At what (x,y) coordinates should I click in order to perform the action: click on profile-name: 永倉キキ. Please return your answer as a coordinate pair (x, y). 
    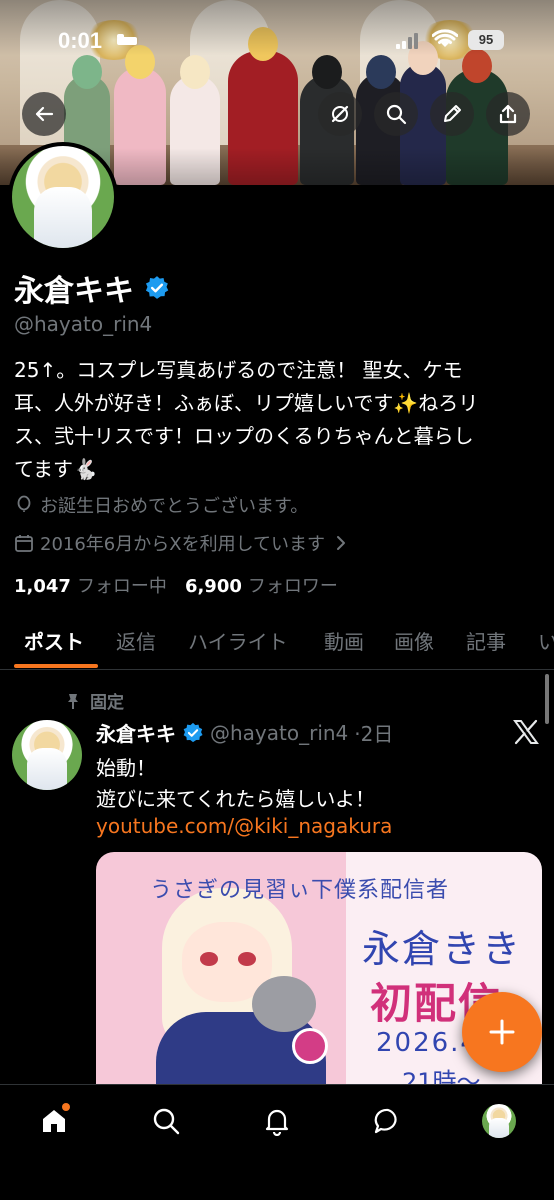
    Looking at the image, I should click on (74, 291).